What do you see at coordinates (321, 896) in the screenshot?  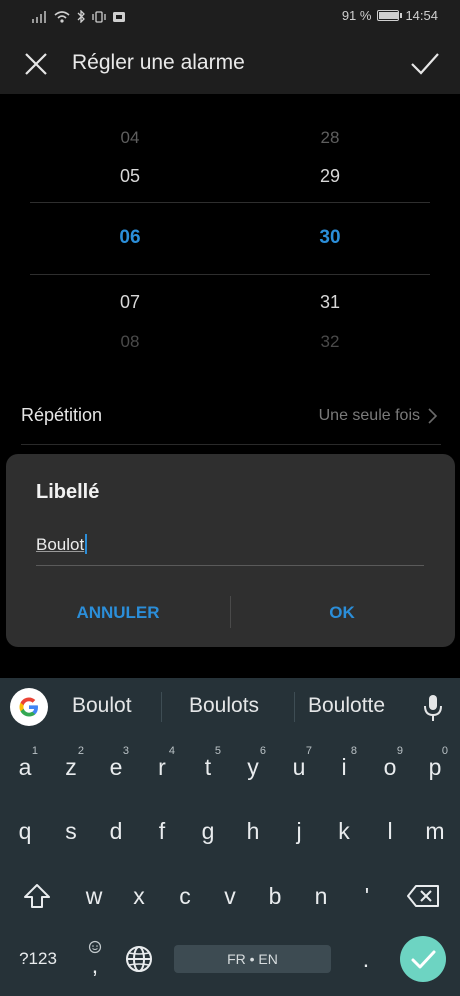 I see `key-n: n` at bounding box center [321, 896].